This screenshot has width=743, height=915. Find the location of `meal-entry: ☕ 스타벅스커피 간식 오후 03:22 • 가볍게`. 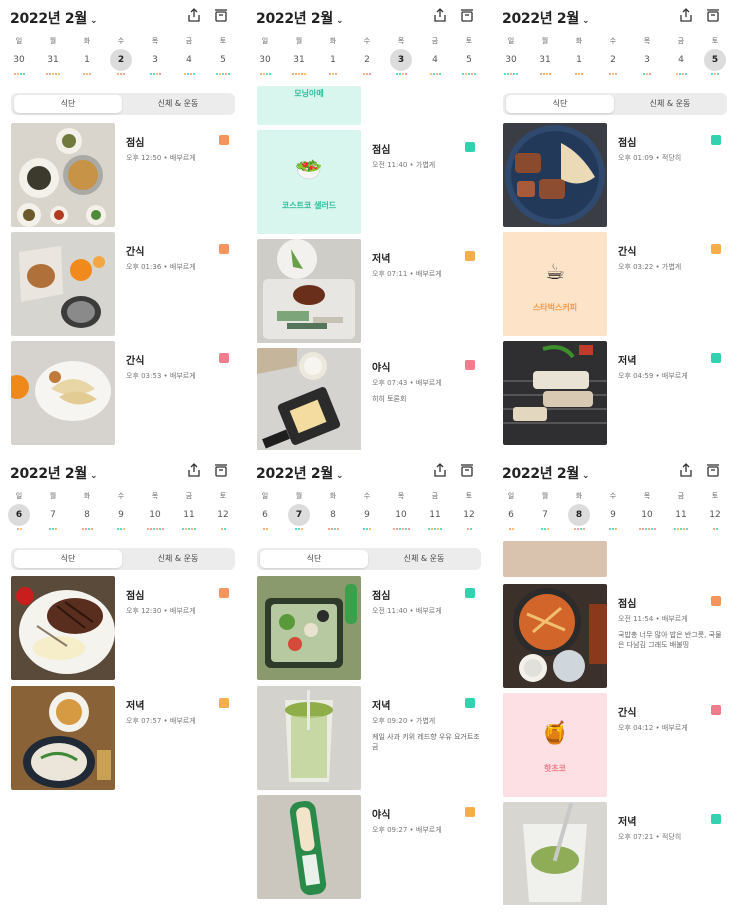

meal-entry: ☕ 스타벅스커피 간식 오후 03:22 • 가볍게 is located at coordinates (615, 284).